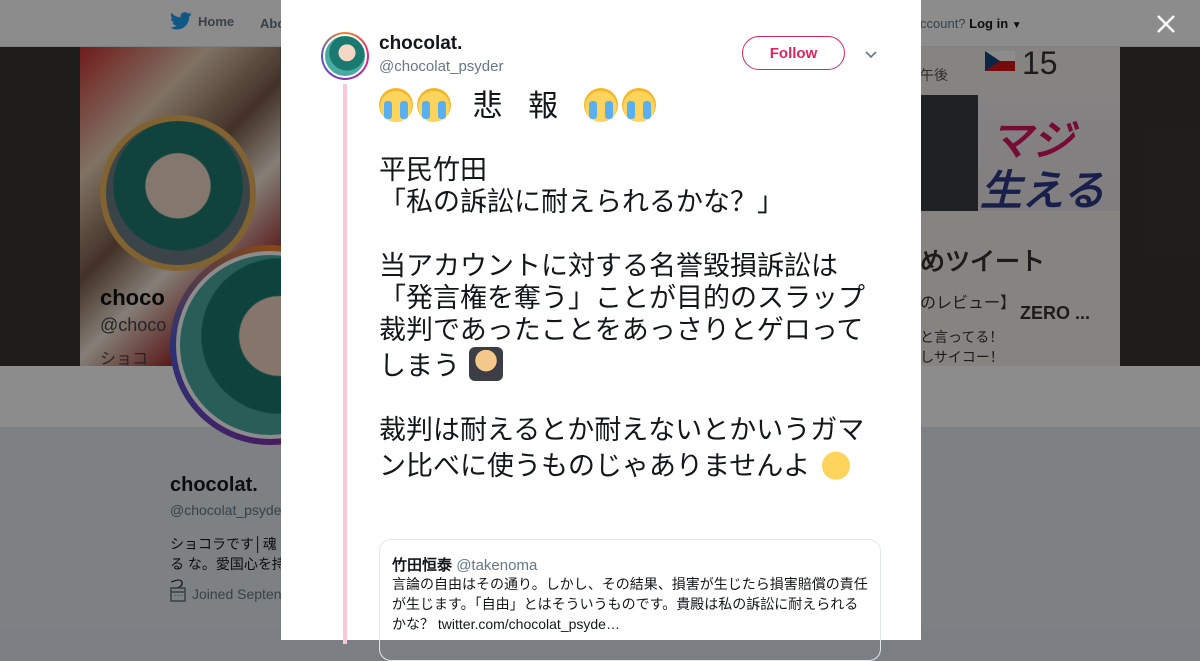 The height and width of the screenshot is (661, 1200). Describe the element at coordinates (422, 565) in the screenshot. I see `quoted-author-name: 竹田恒泰` at that location.